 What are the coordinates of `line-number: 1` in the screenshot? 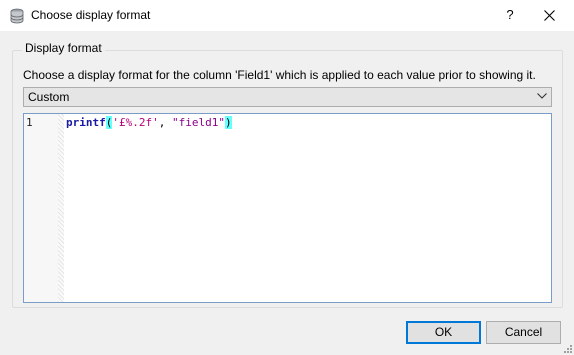 It's located at (29, 122).